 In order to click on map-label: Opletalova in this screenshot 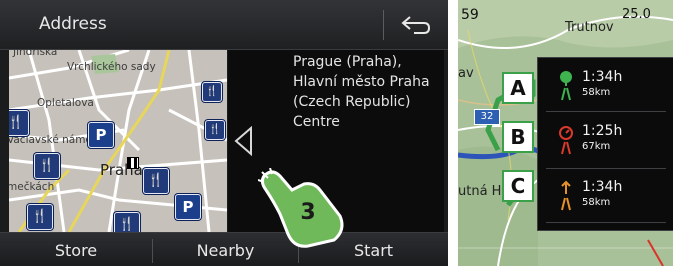, I will do `click(65, 103)`.